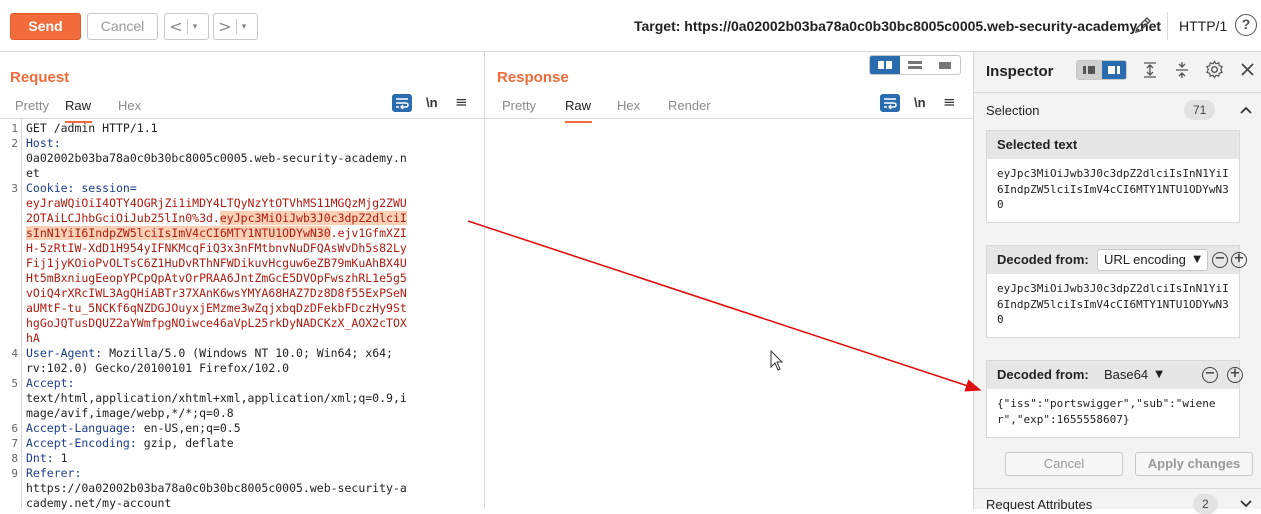  What do you see at coordinates (1150, 70) in the screenshot?
I see `expand-all-icon` at bounding box center [1150, 70].